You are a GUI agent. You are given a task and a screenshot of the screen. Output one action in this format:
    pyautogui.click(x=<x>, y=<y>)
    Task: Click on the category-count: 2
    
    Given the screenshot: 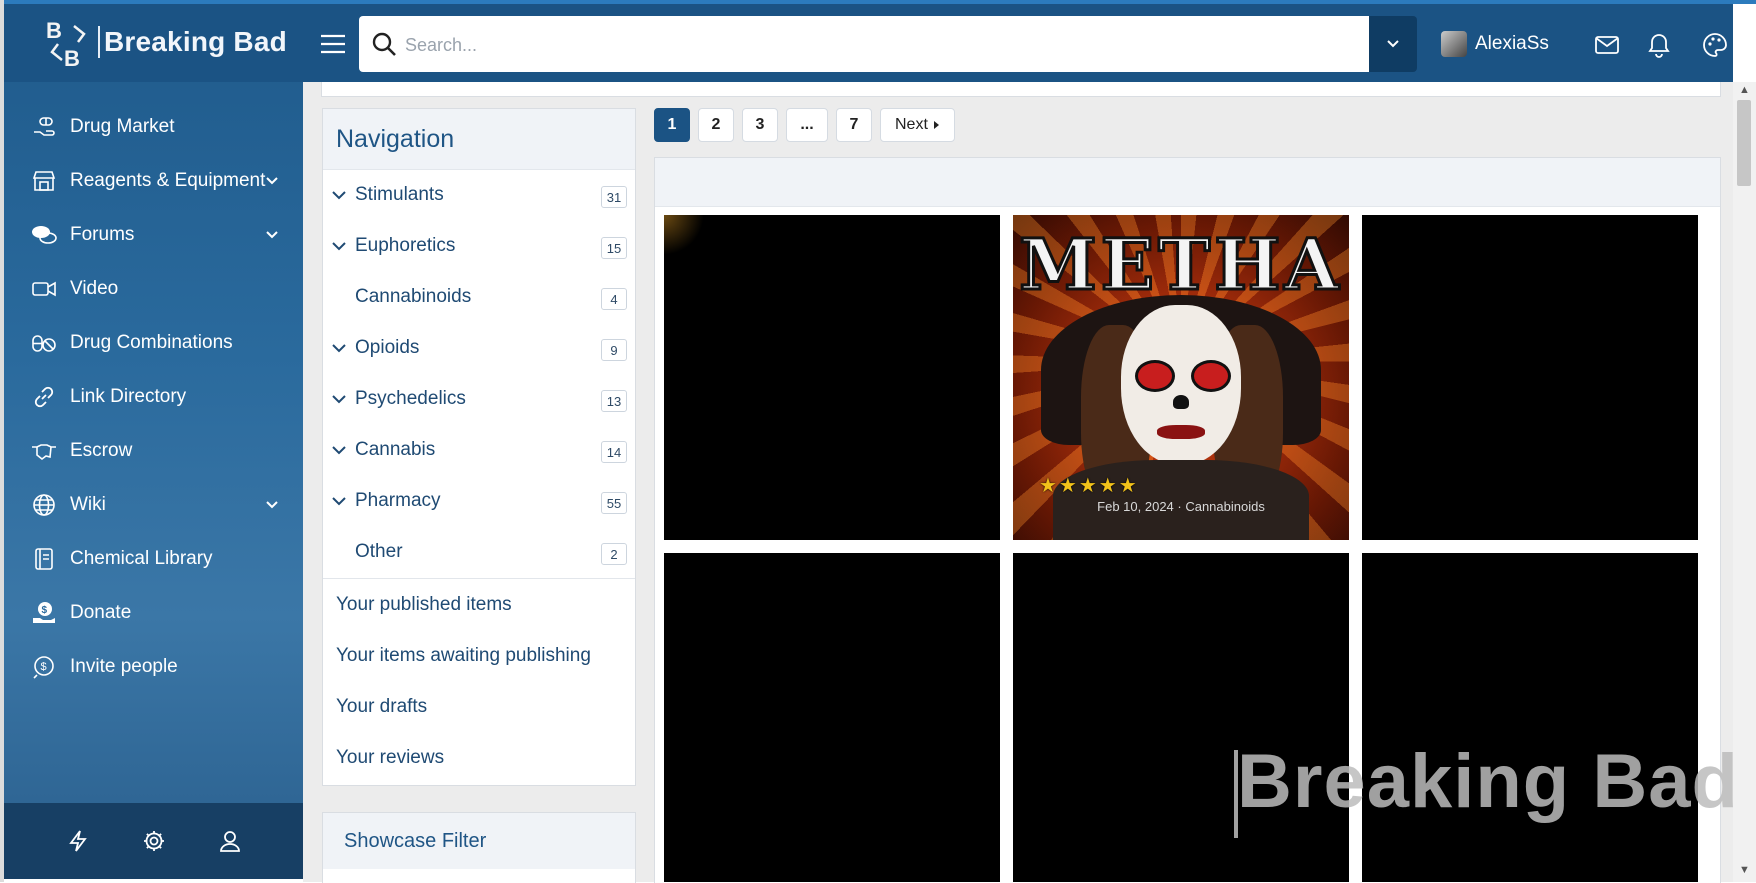 What is the action you would take?
    pyautogui.click(x=614, y=554)
    